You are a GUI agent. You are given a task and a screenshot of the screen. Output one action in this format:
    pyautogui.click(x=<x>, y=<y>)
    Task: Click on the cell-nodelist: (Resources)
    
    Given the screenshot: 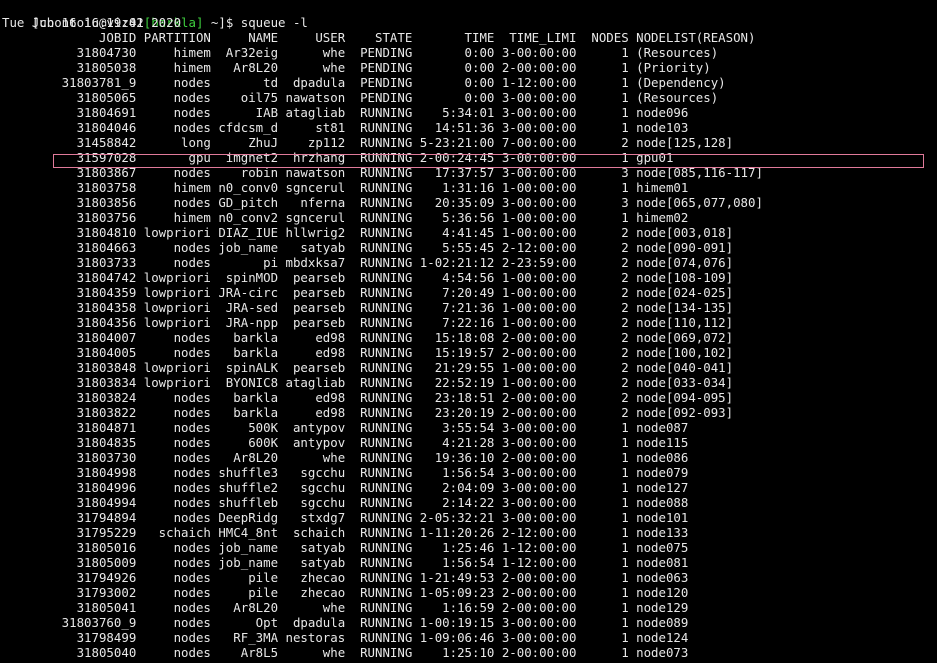 What is the action you would take?
    pyautogui.click(x=673, y=97)
    